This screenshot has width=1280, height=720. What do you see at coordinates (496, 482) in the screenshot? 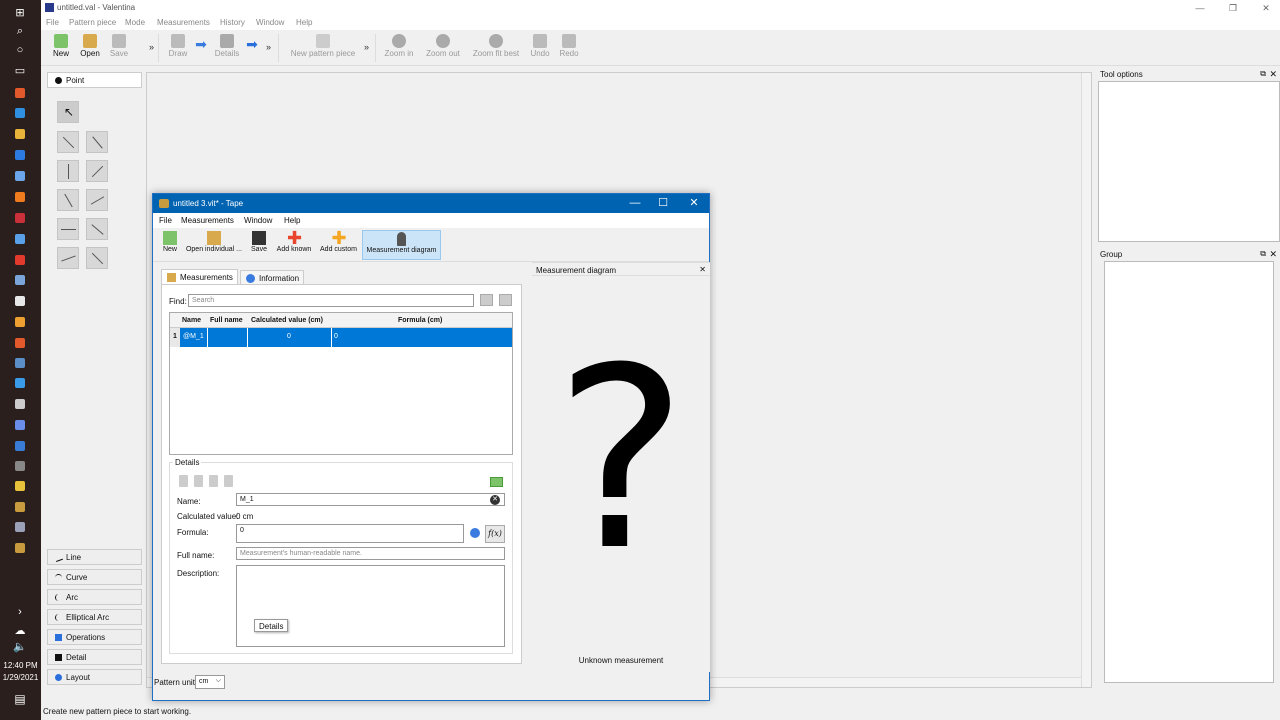
I see `remove-measurement-icon` at bounding box center [496, 482].